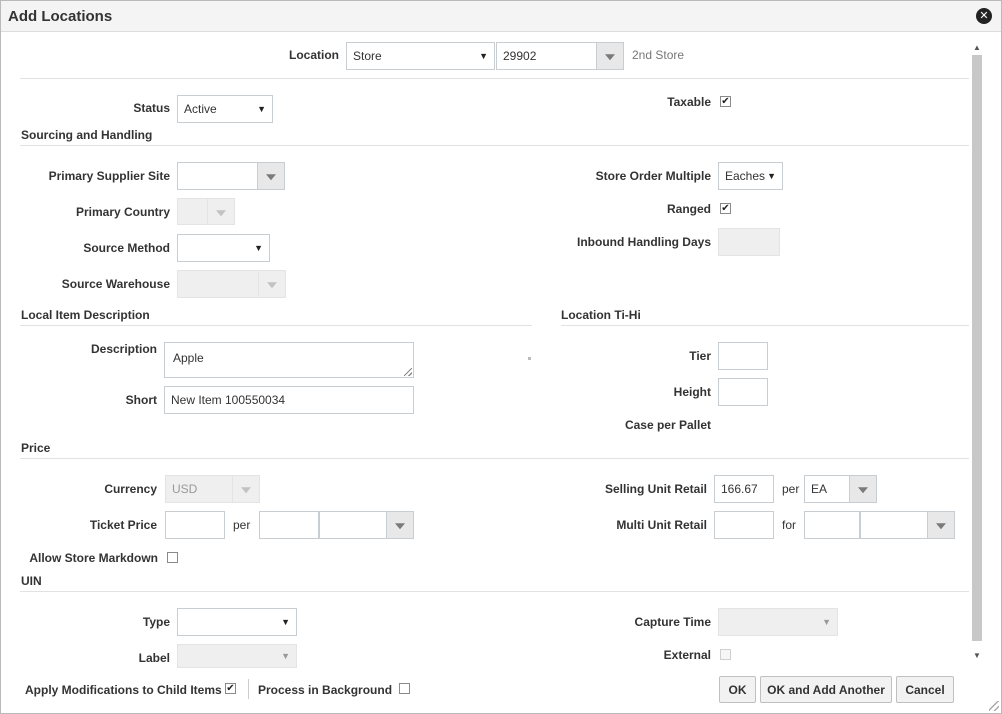 This screenshot has width=1002, height=714. Describe the element at coordinates (154, 658) in the screenshot. I see `uin-label-label: Label` at that location.